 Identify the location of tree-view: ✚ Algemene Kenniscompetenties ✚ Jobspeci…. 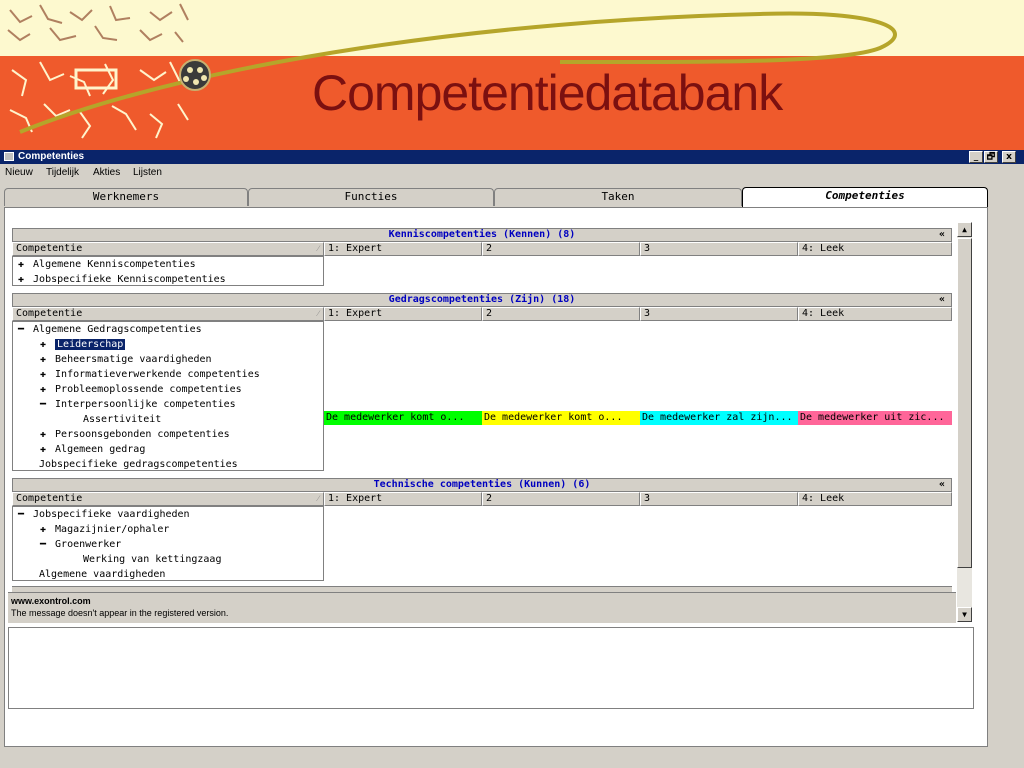
(168, 271).